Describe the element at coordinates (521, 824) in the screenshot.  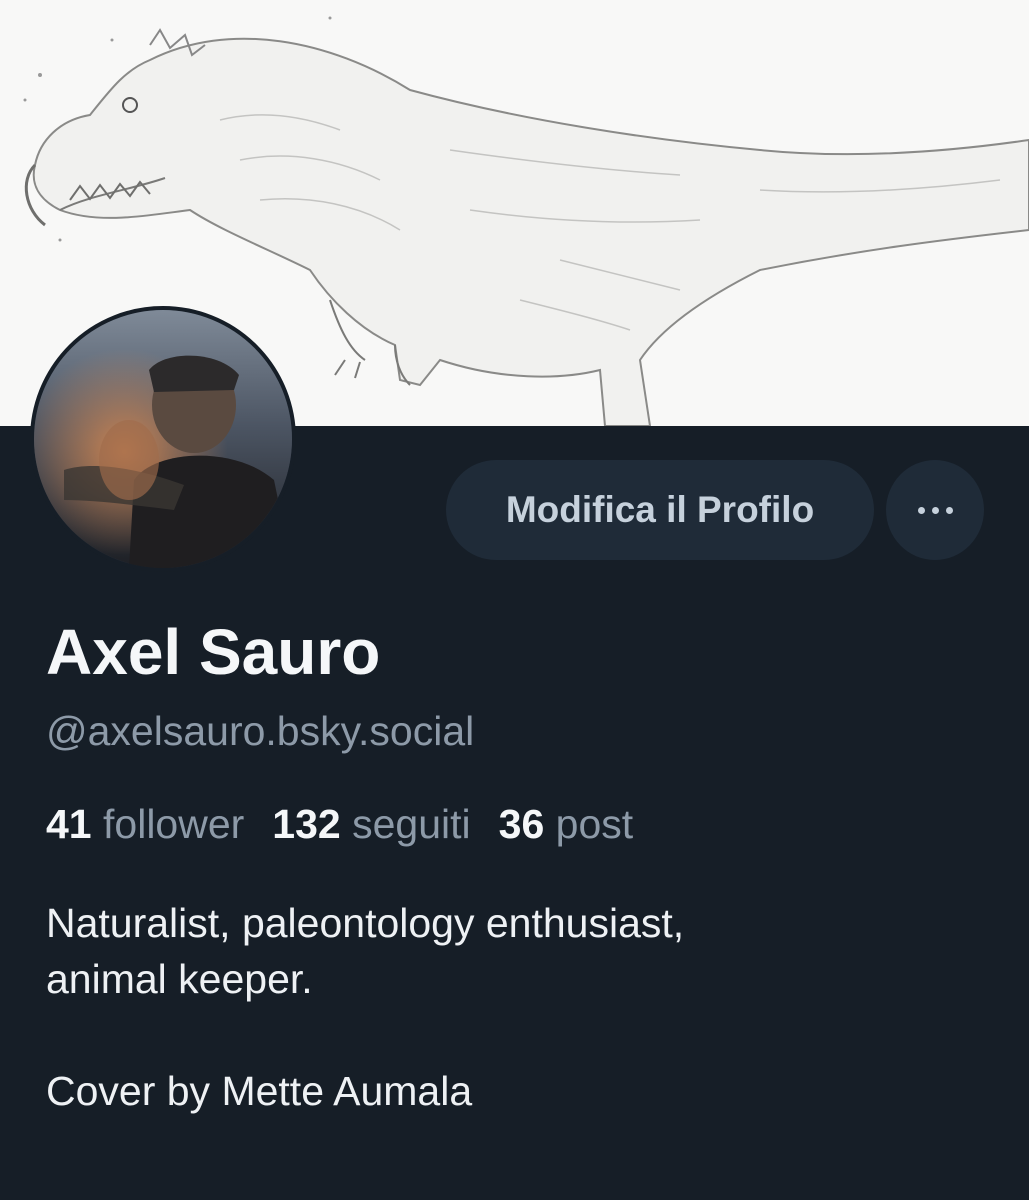
I see `posts-count: 36` at that location.